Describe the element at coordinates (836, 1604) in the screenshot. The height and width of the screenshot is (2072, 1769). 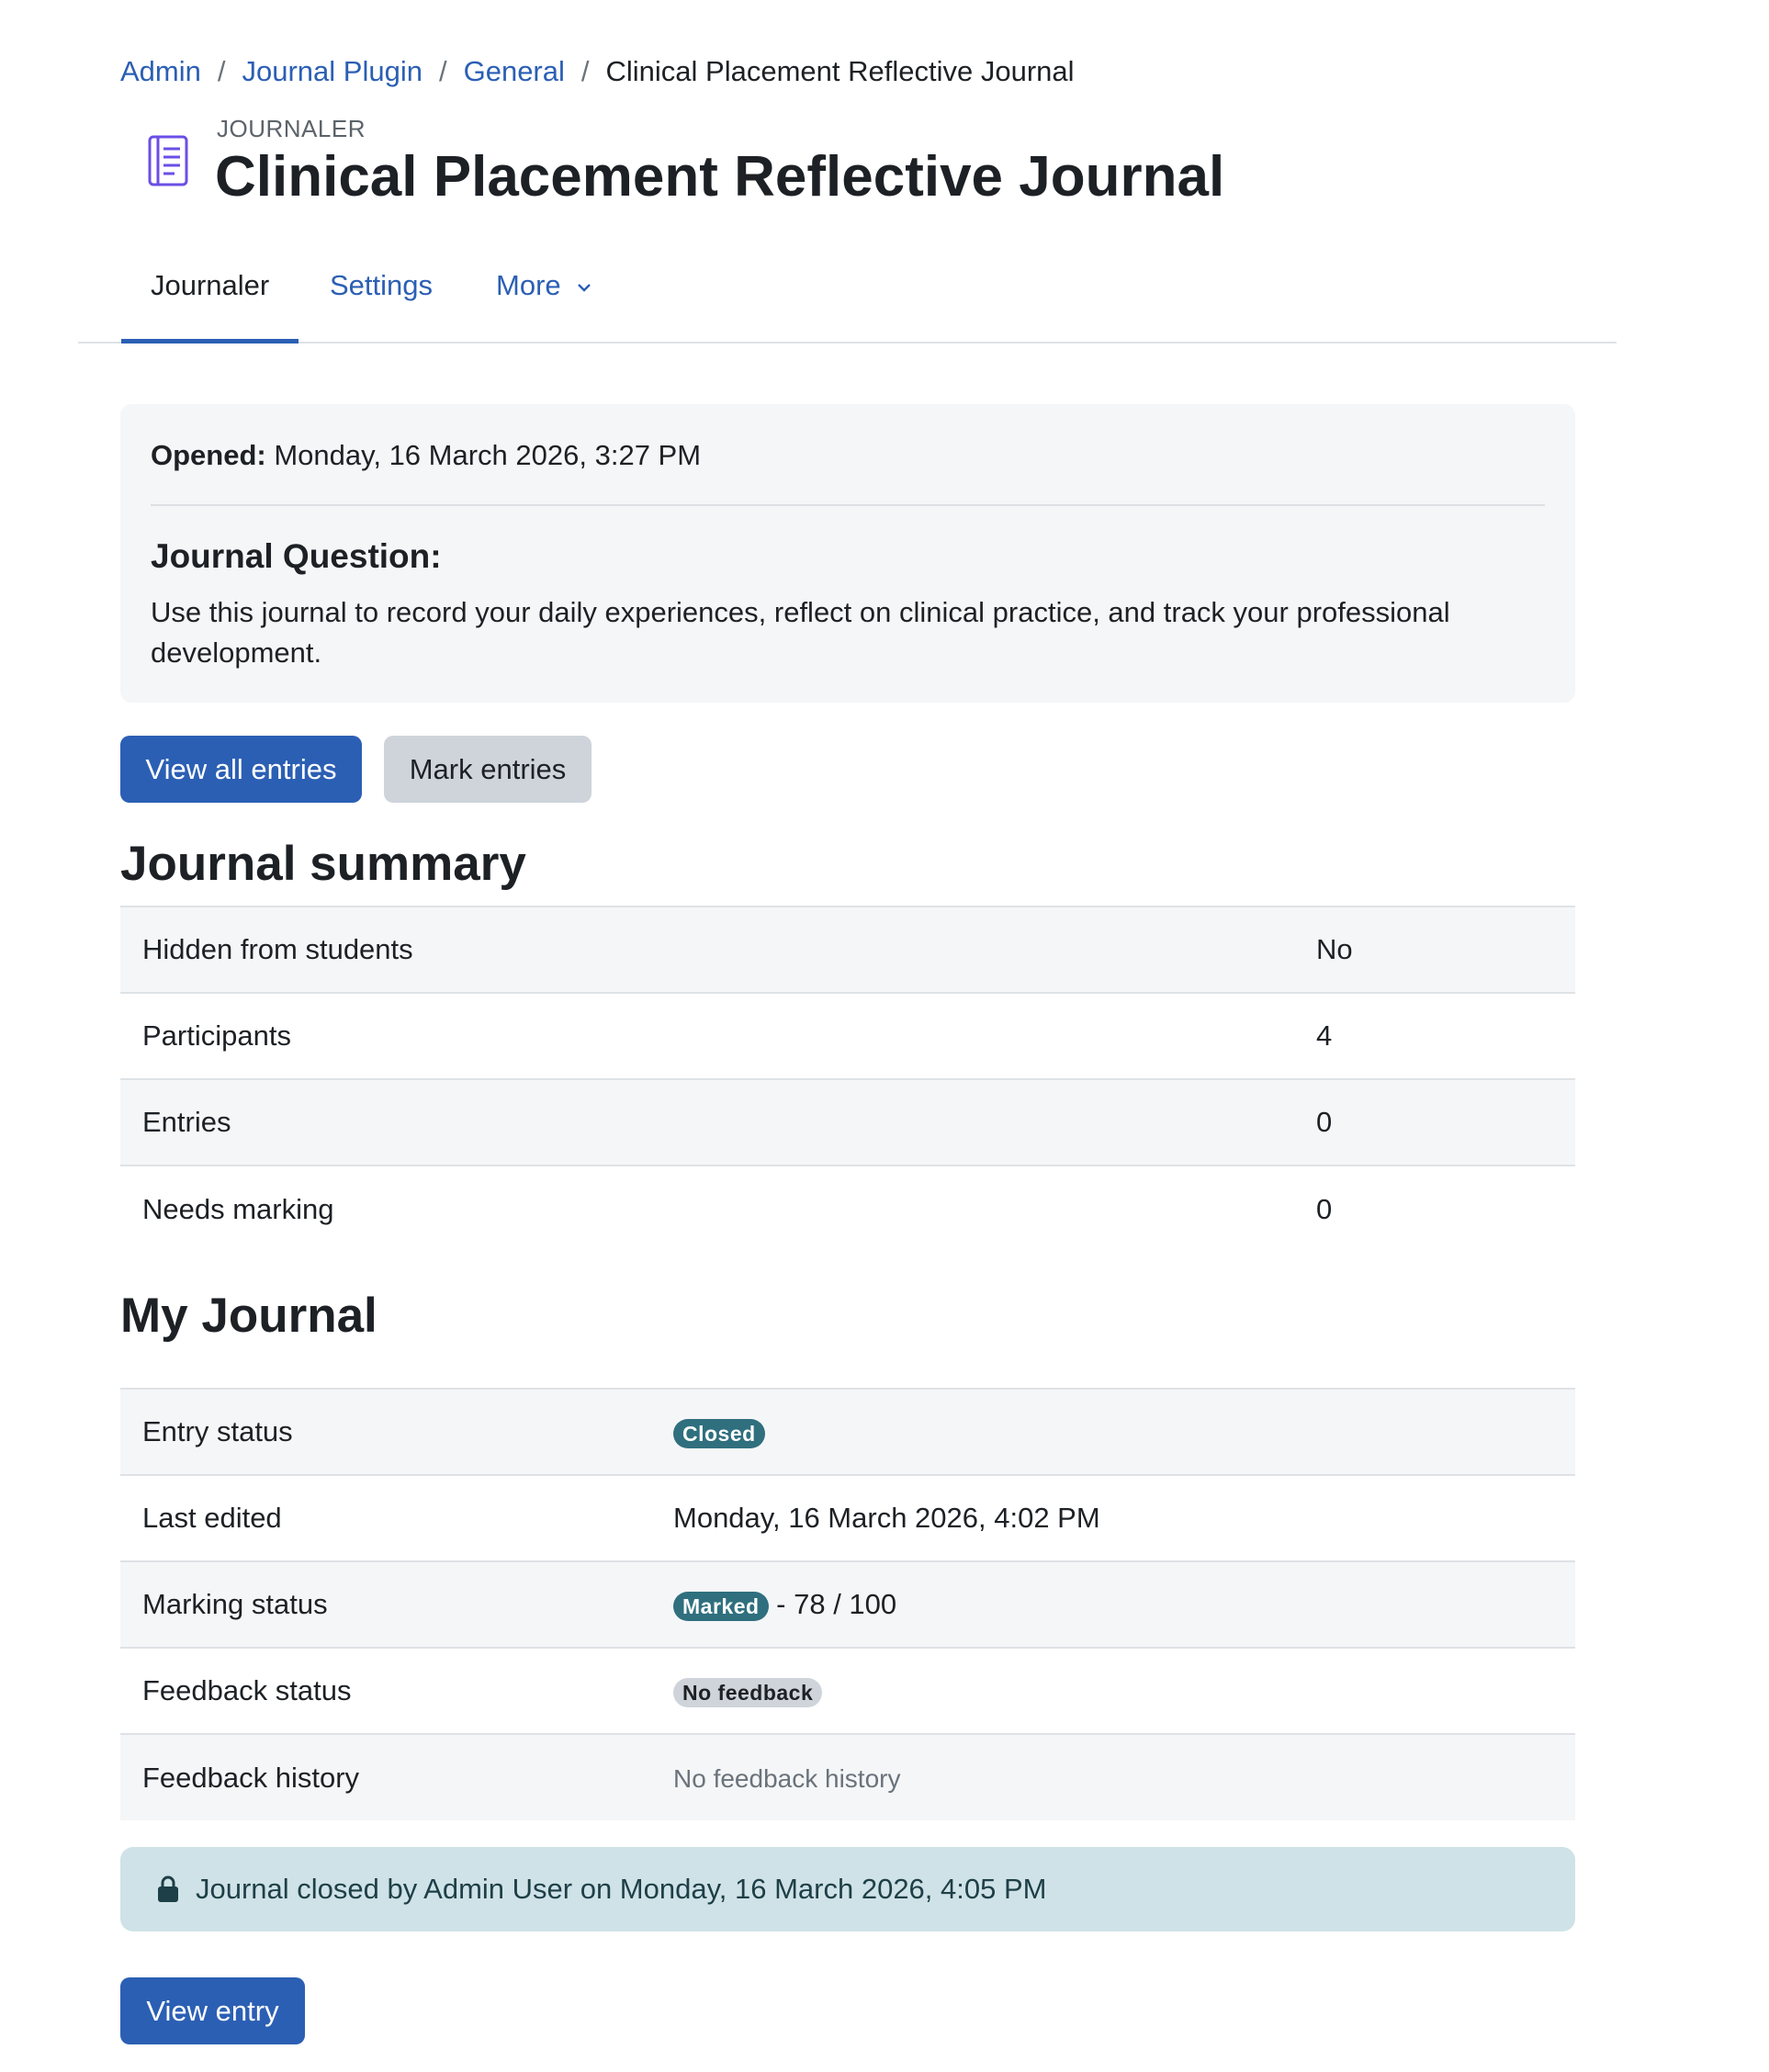
I see `marking-score: - 78 / 100` at that location.